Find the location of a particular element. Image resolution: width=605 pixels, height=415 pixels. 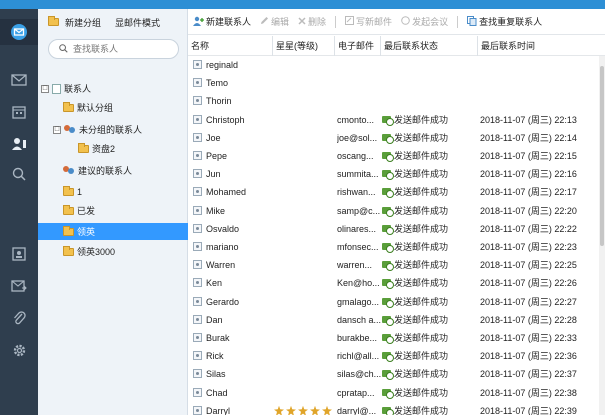

last-contact-time is located at coordinates (539, 83).